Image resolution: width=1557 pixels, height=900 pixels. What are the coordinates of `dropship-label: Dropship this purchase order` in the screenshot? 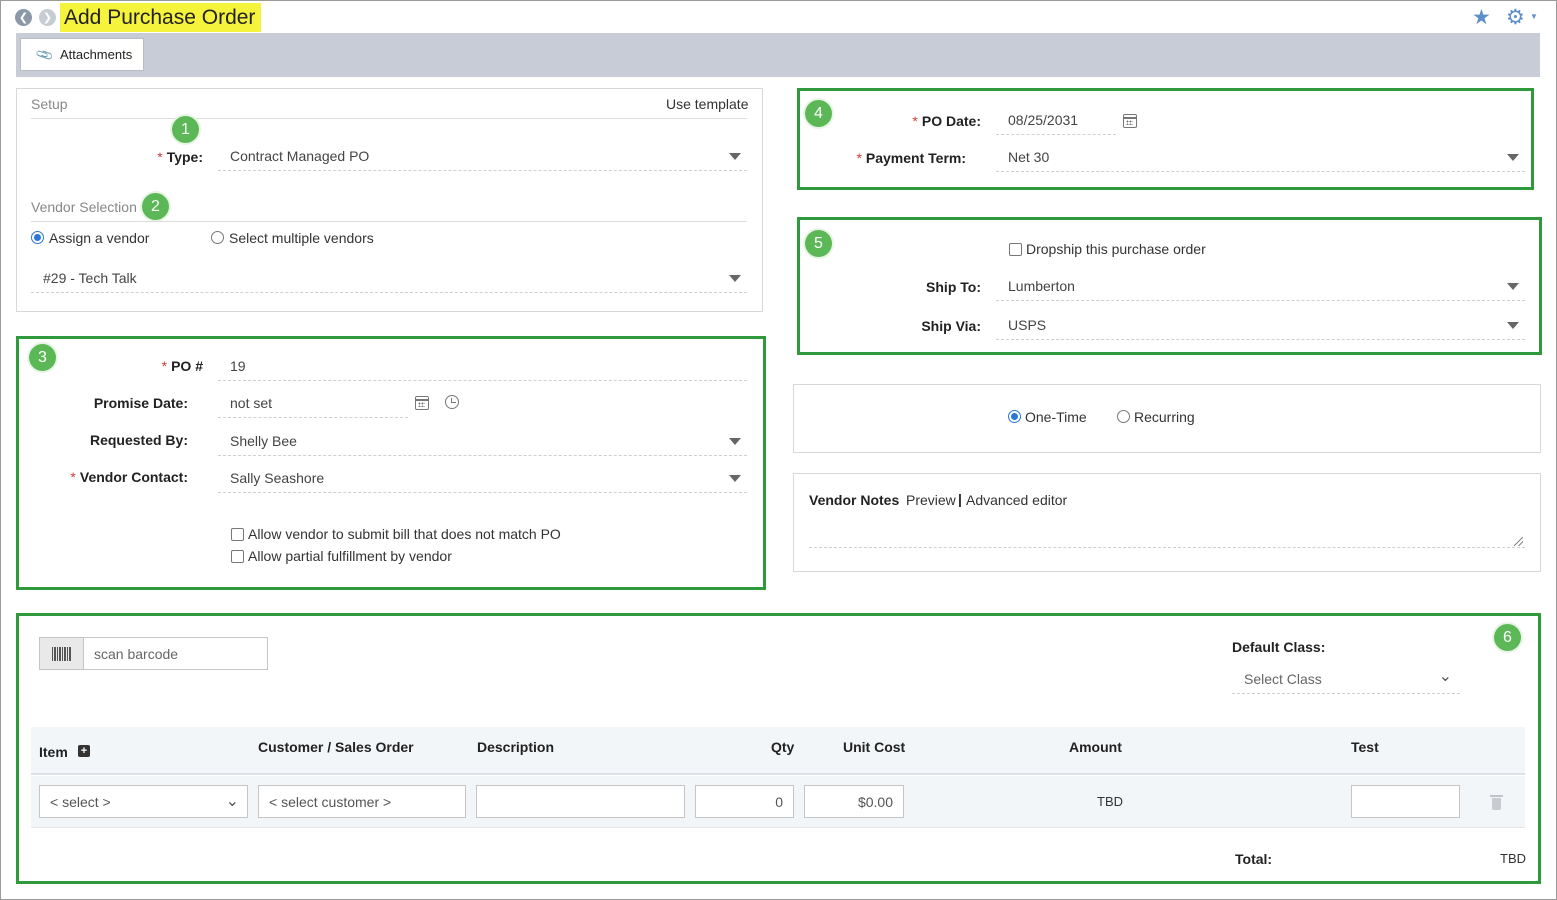 It's located at (1116, 249).